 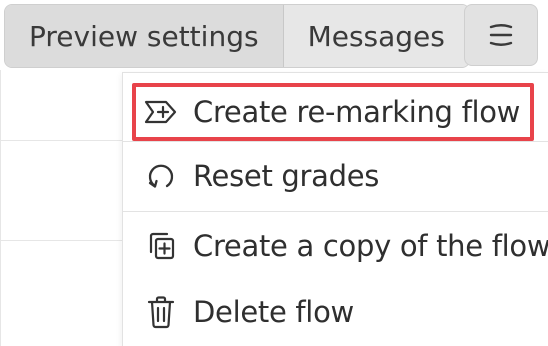 What do you see at coordinates (161, 176) in the screenshot?
I see `reset-icon` at bounding box center [161, 176].